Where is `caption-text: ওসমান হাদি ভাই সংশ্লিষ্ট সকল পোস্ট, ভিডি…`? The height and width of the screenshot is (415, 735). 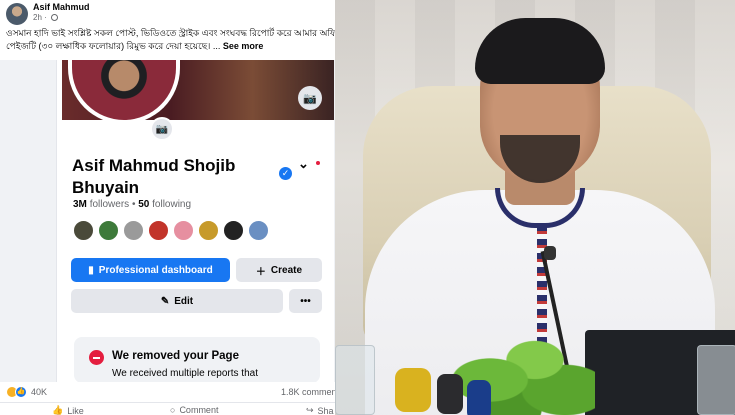
caption-text: ওসমান হাদি ভাই সংশ্লিষ্ট সকল পোস্ট, ভিডি… is located at coordinates (170, 39).